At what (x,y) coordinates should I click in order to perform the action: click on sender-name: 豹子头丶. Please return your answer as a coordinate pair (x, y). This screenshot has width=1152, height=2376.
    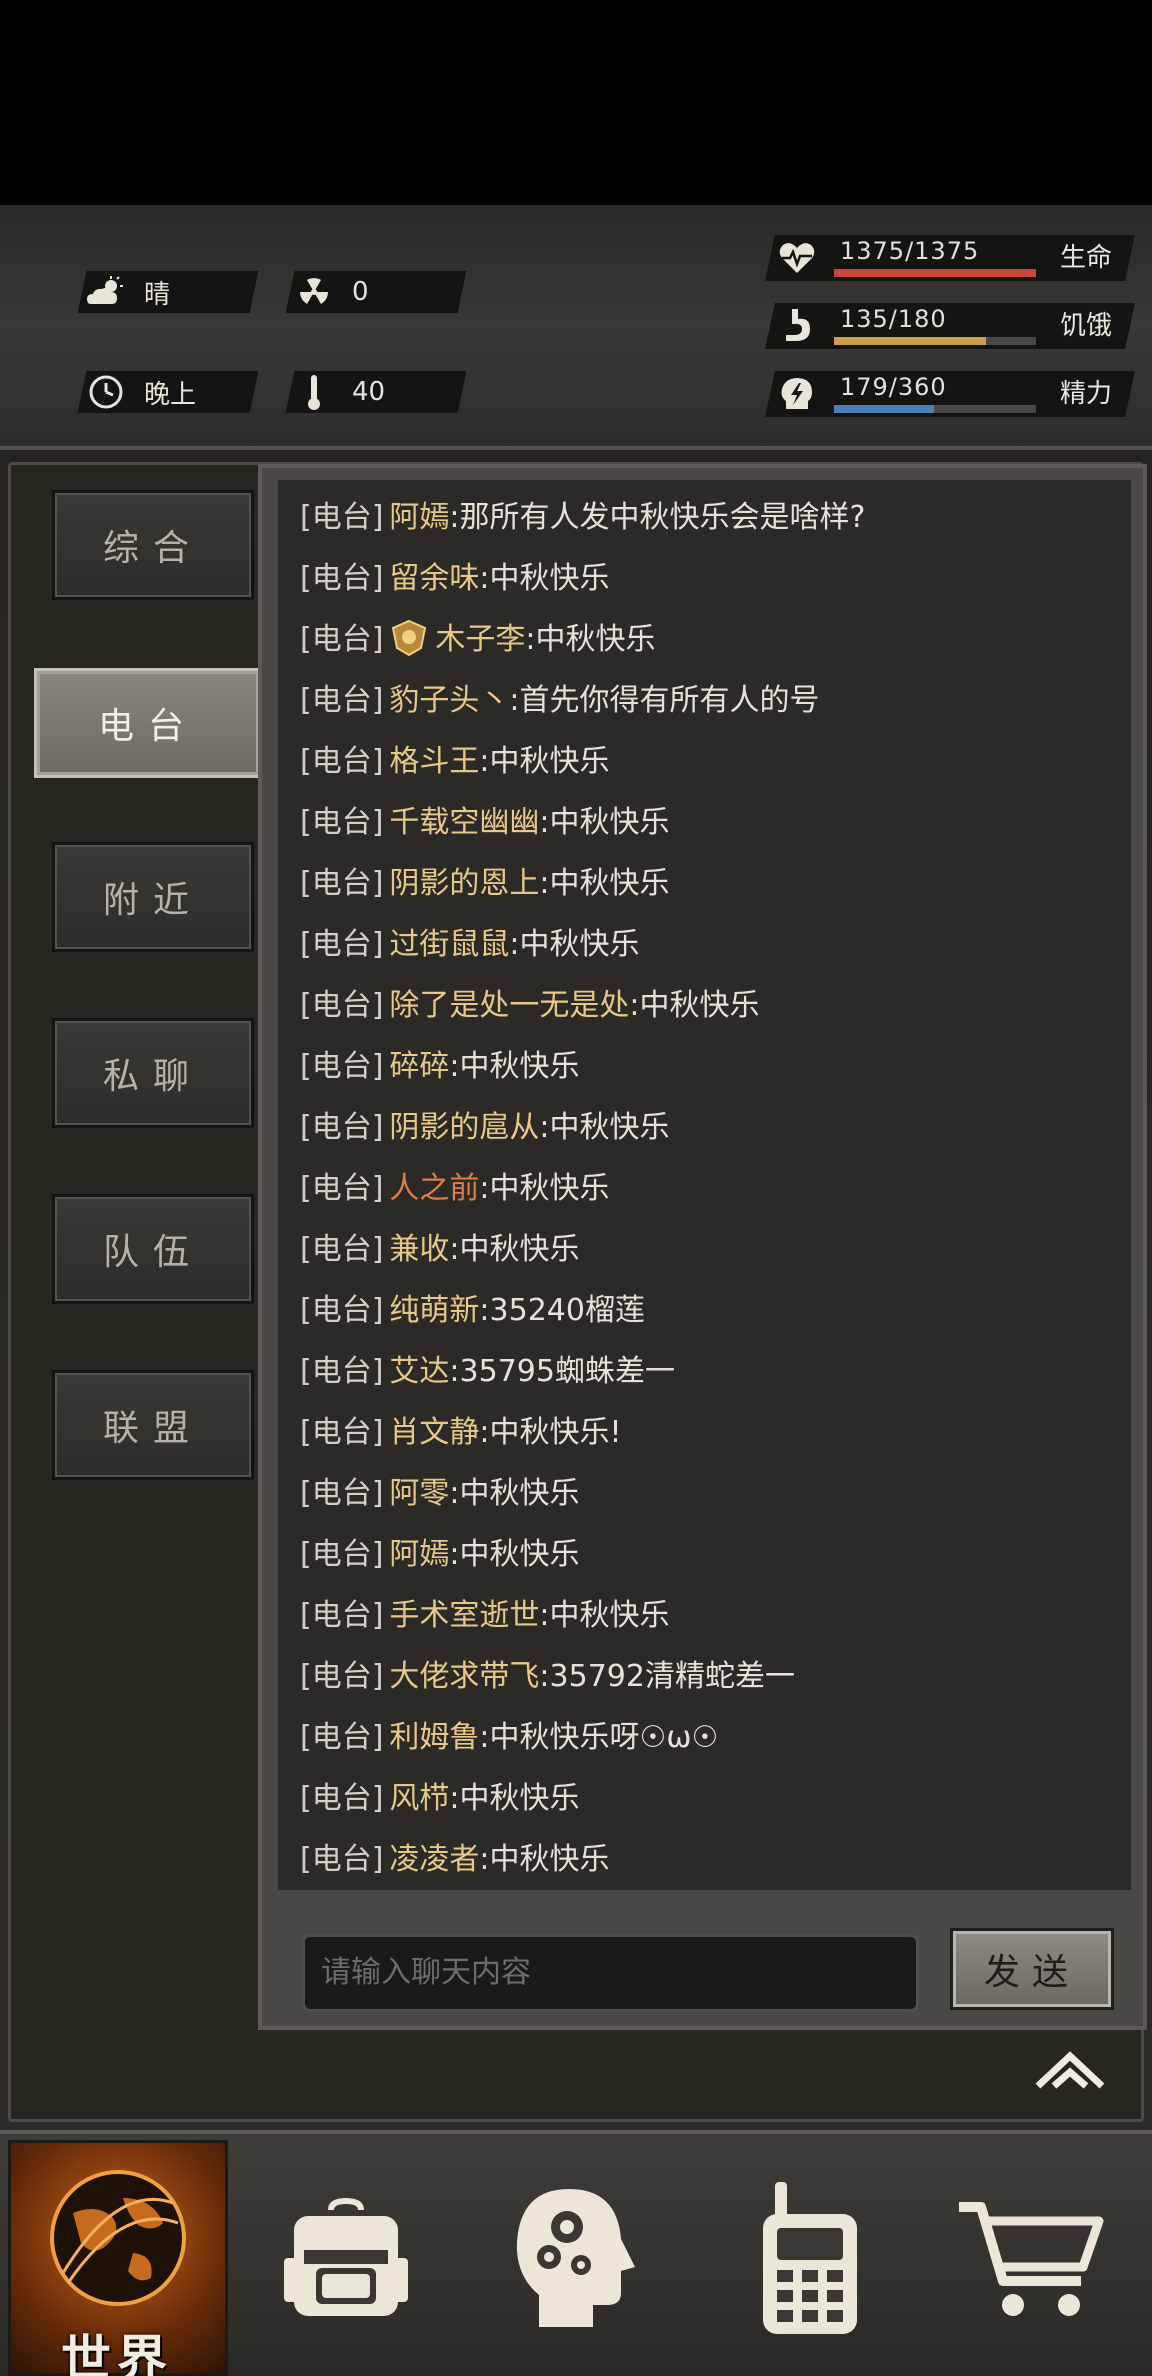
    Looking at the image, I should click on (449, 700).